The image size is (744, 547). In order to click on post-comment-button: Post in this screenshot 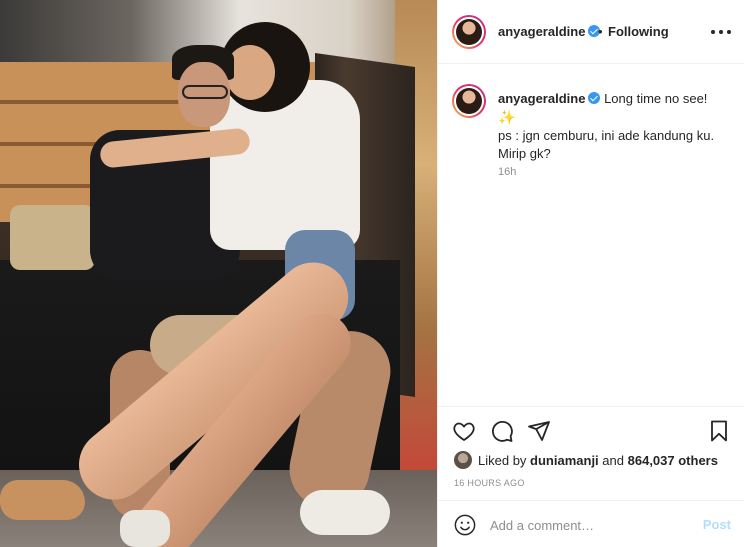, I will do `click(717, 524)`.